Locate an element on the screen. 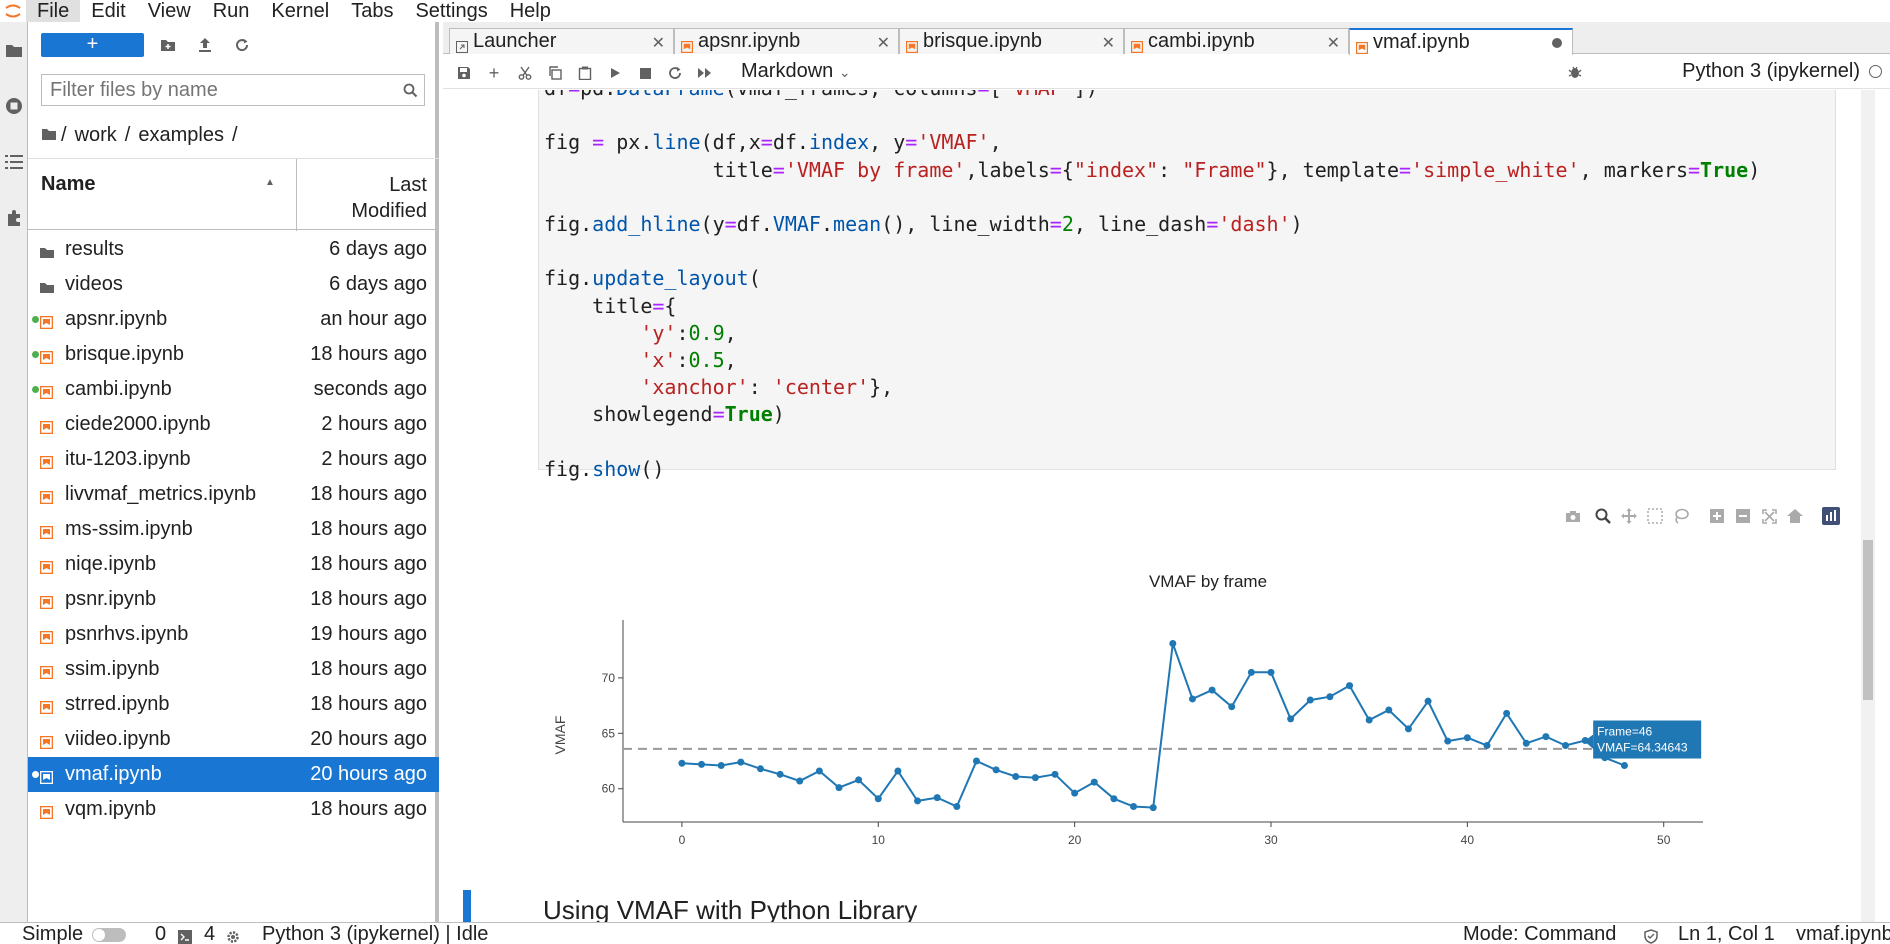 The image size is (1890, 944). file-row: ms-ssim.ipynb 18 hours ago is located at coordinates (233, 529).